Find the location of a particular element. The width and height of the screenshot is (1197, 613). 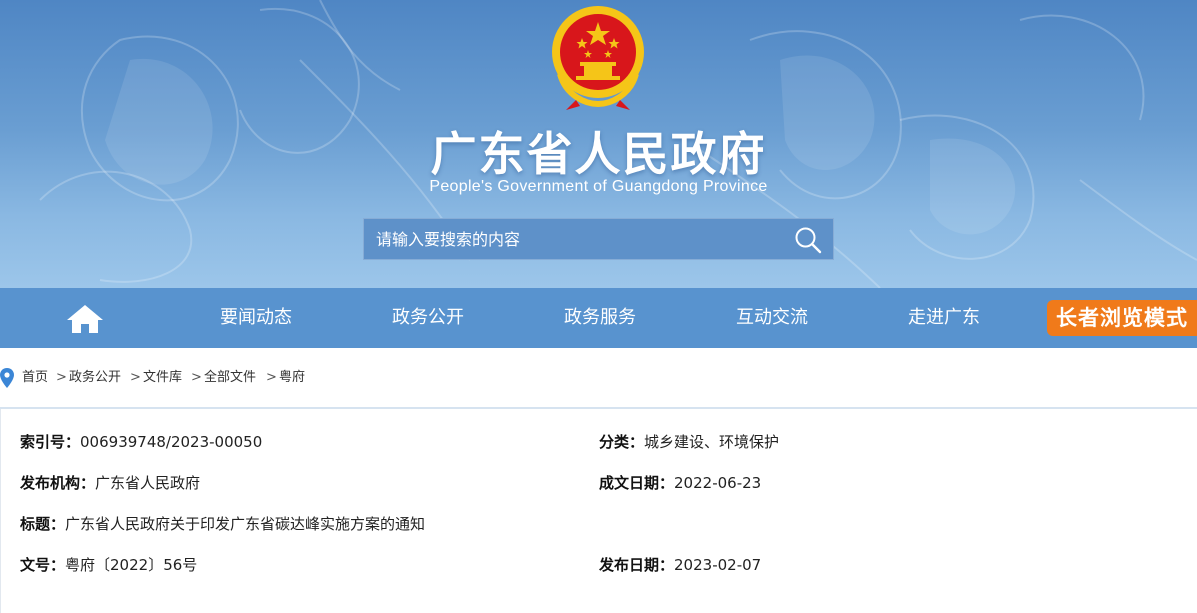

nav-item-news: 要闻动态 is located at coordinates (256, 318).